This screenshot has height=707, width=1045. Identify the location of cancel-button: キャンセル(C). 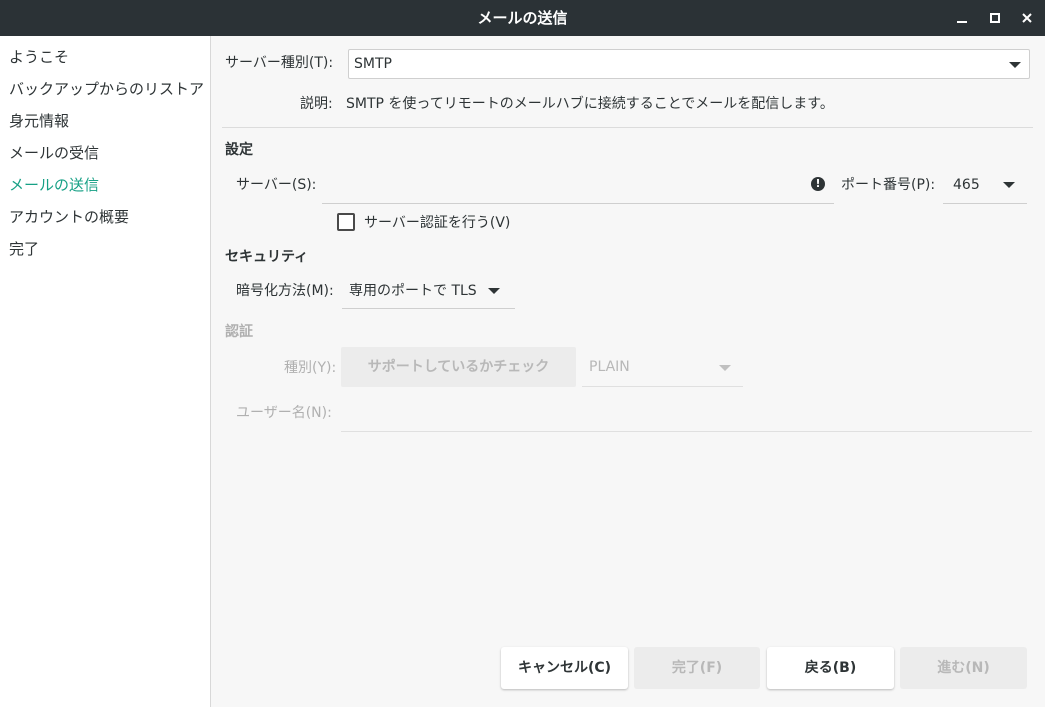
(564, 668).